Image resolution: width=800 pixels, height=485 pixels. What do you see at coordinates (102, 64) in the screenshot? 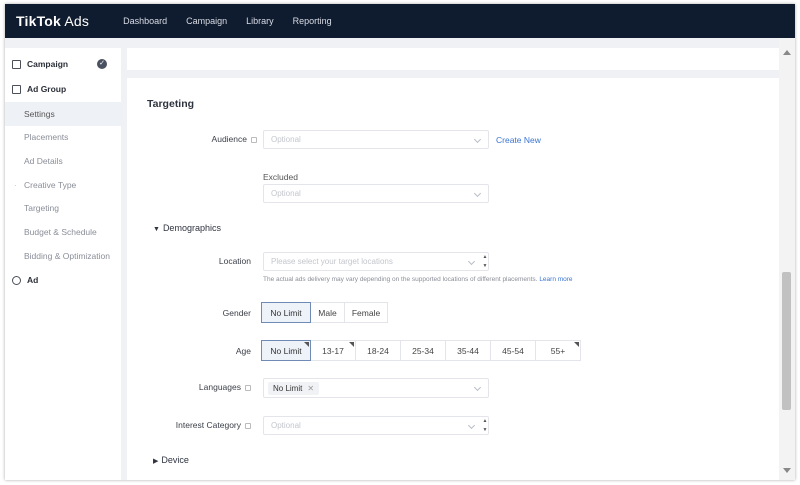
I see `check-circle-icon: ✓` at bounding box center [102, 64].